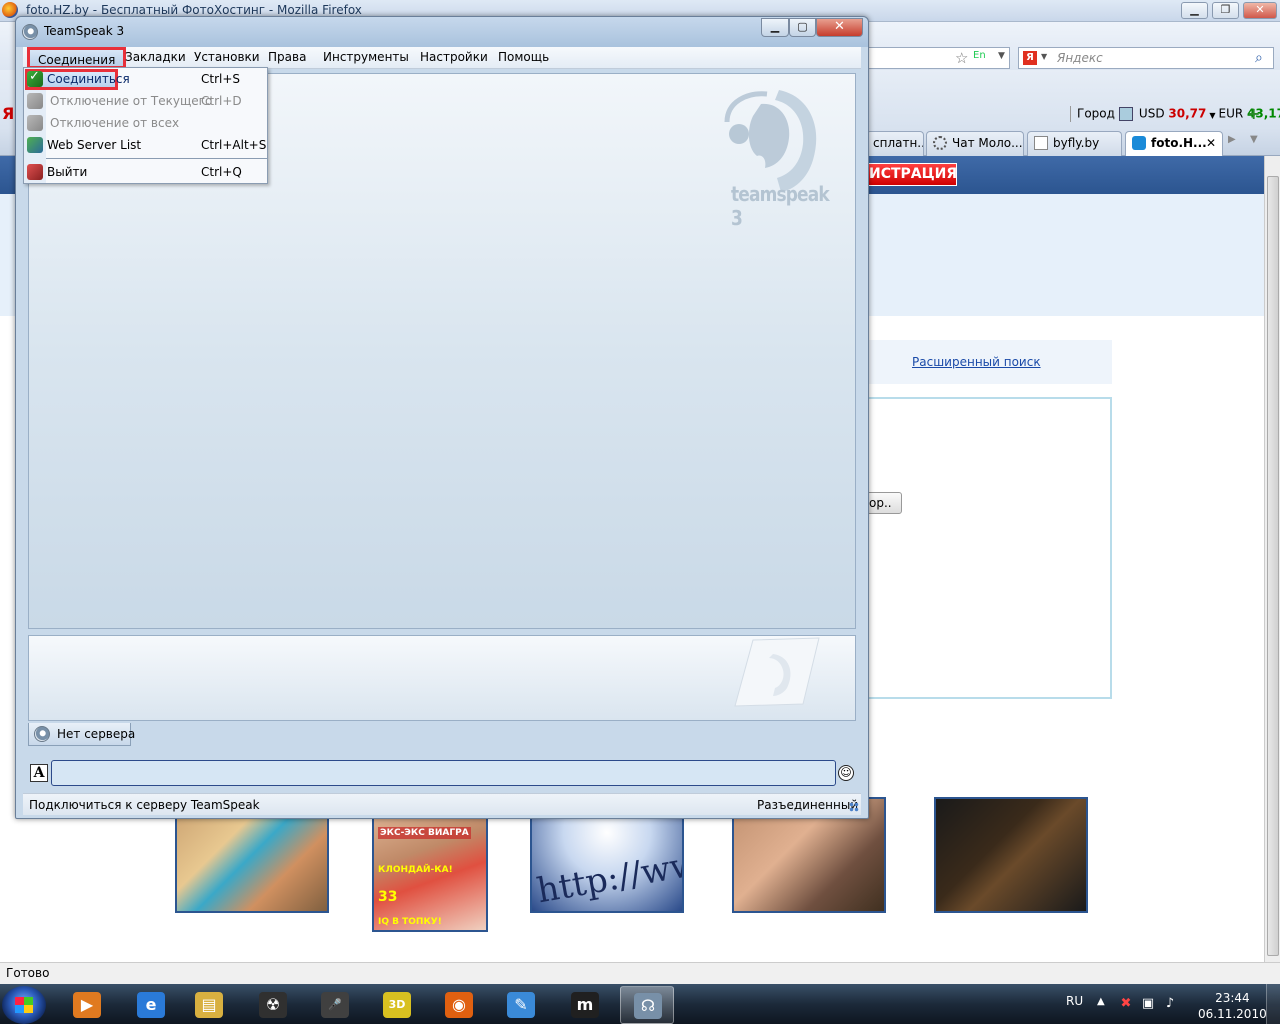 This screenshot has width=1280, height=1024. What do you see at coordinates (1044, 56) in the screenshot?
I see `engine-dropdown-icon: ▼` at bounding box center [1044, 56].